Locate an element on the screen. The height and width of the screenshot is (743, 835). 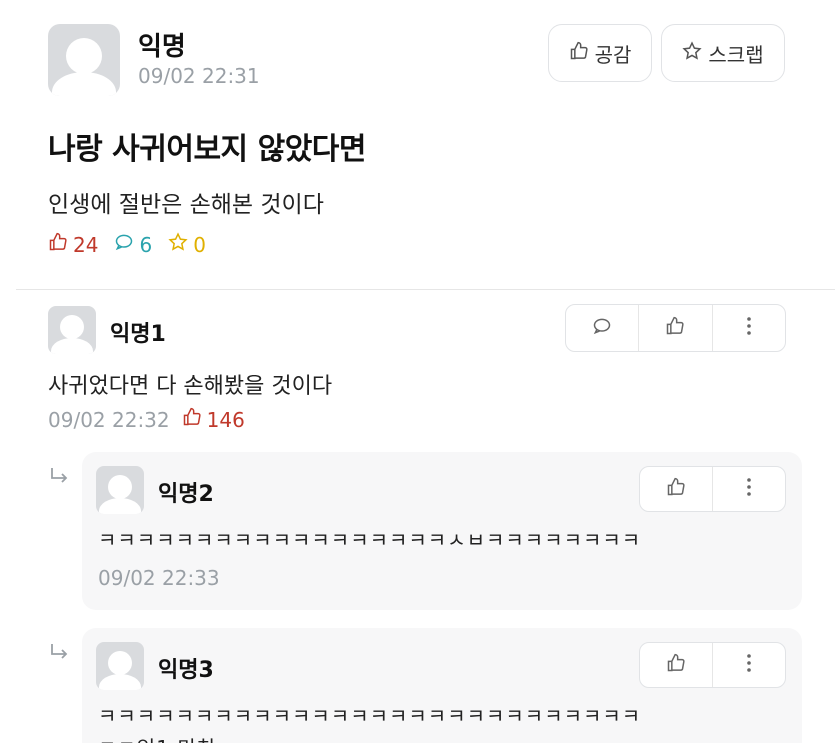
post-author-avatar is located at coordinates (84, 60).